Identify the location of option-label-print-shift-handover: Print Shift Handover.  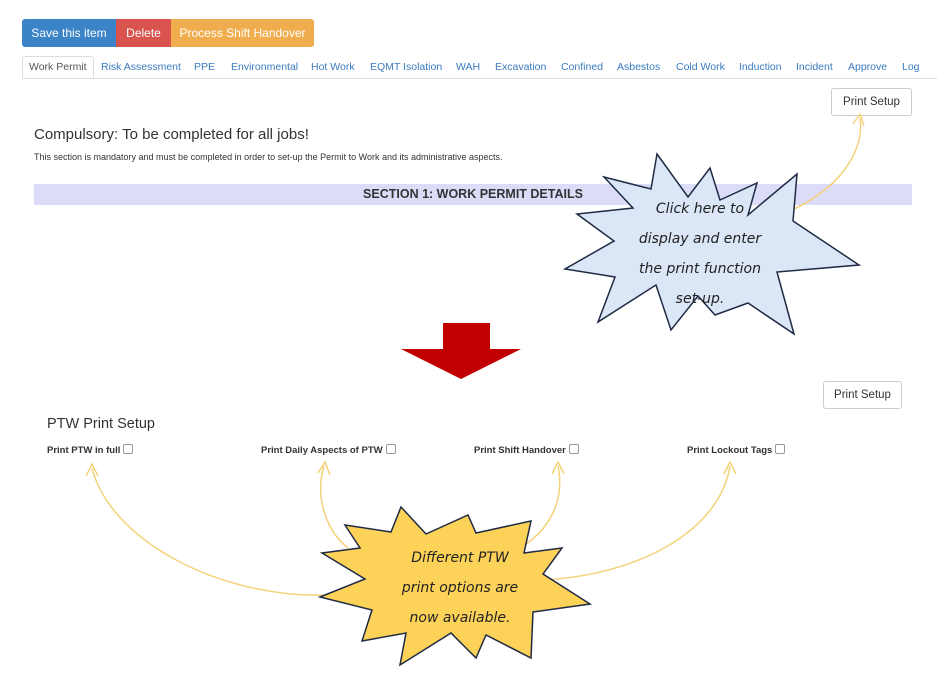
(520, 450).